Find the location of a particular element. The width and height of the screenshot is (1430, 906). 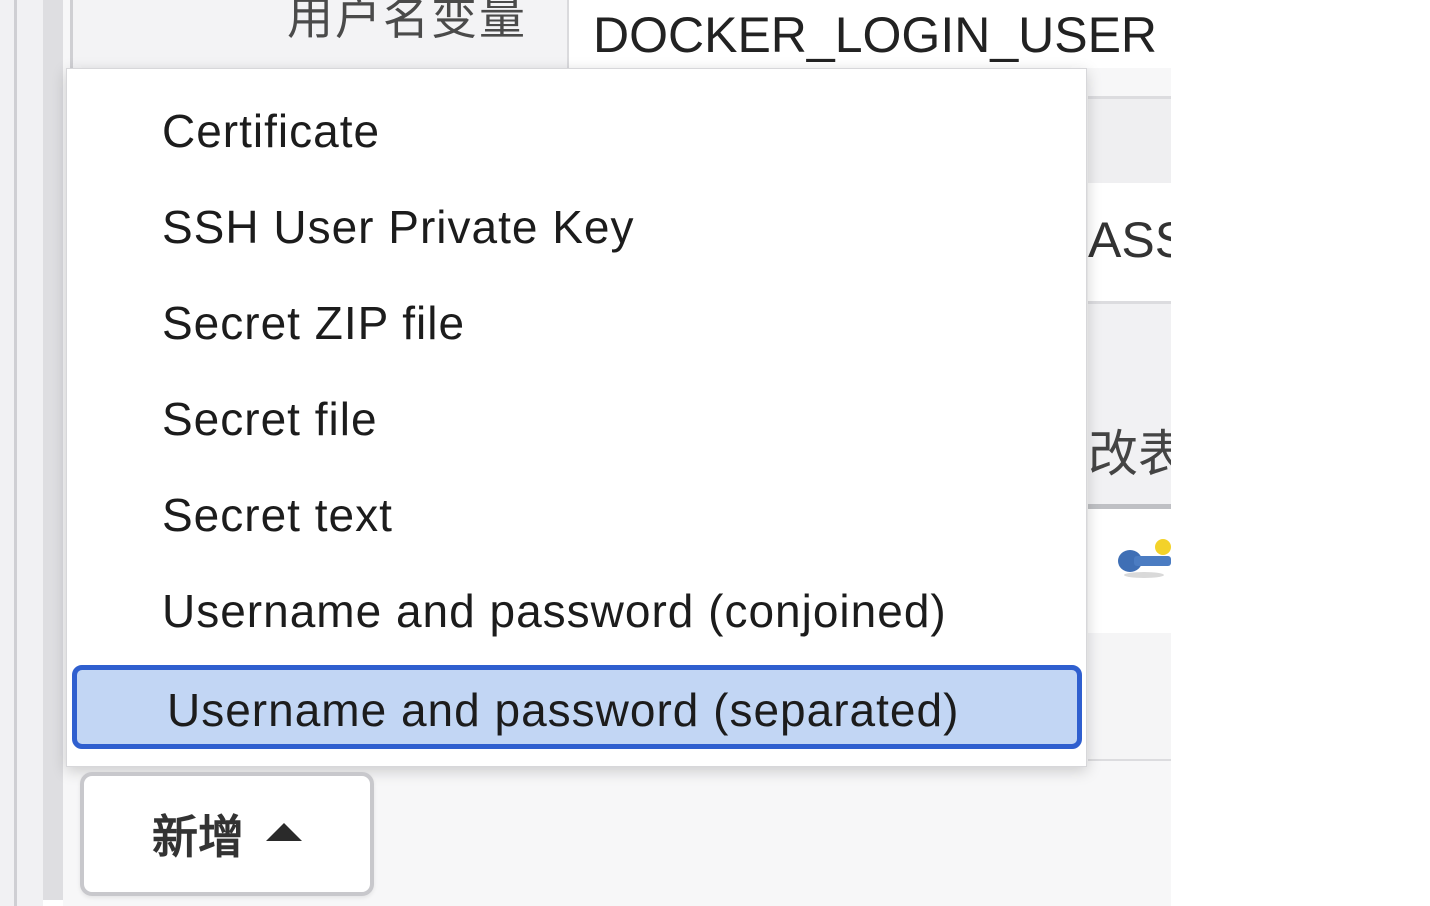

add-button-label: 新增 is located at coordinates (198, 837).